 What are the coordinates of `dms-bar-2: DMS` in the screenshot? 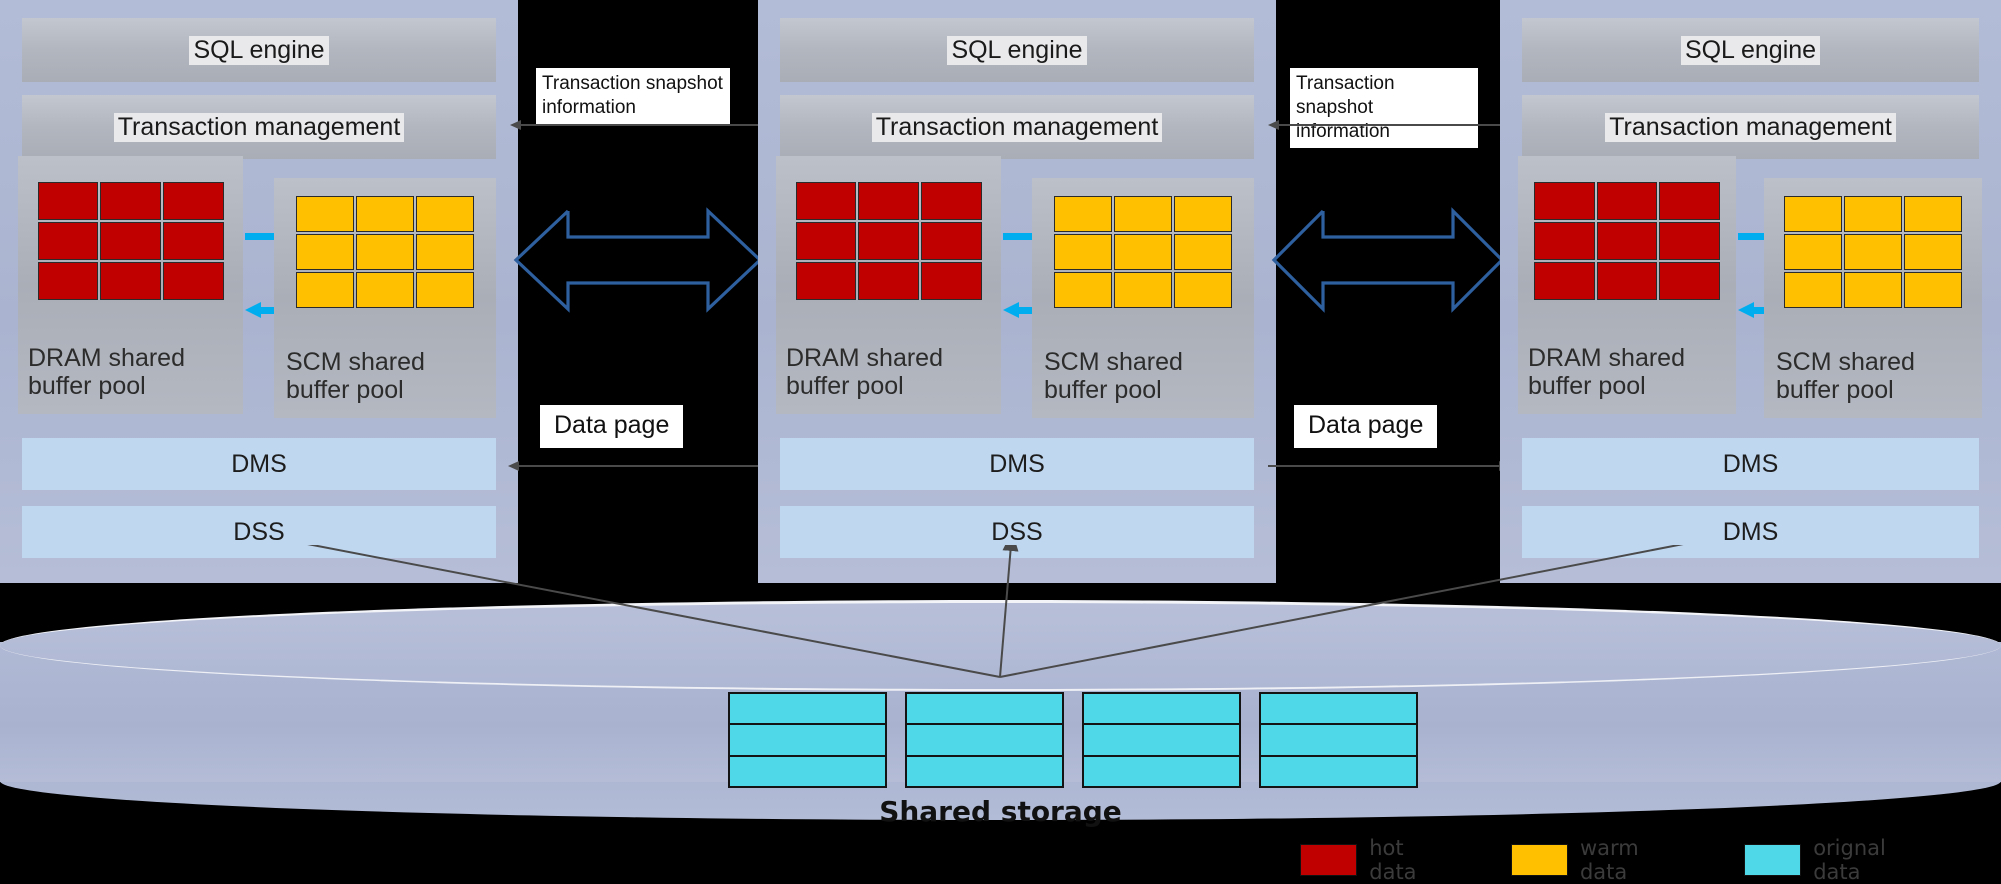 It's located at (1017, 464).